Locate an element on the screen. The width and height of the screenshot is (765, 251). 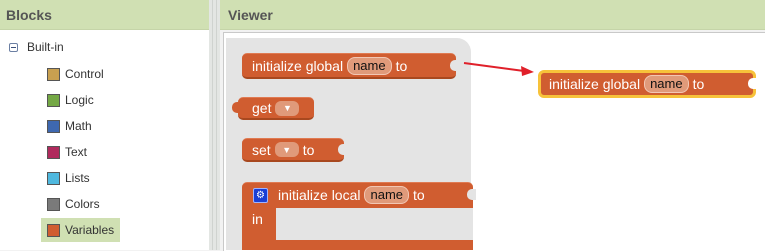
category-control: Control is located at coordinates (80, 74).